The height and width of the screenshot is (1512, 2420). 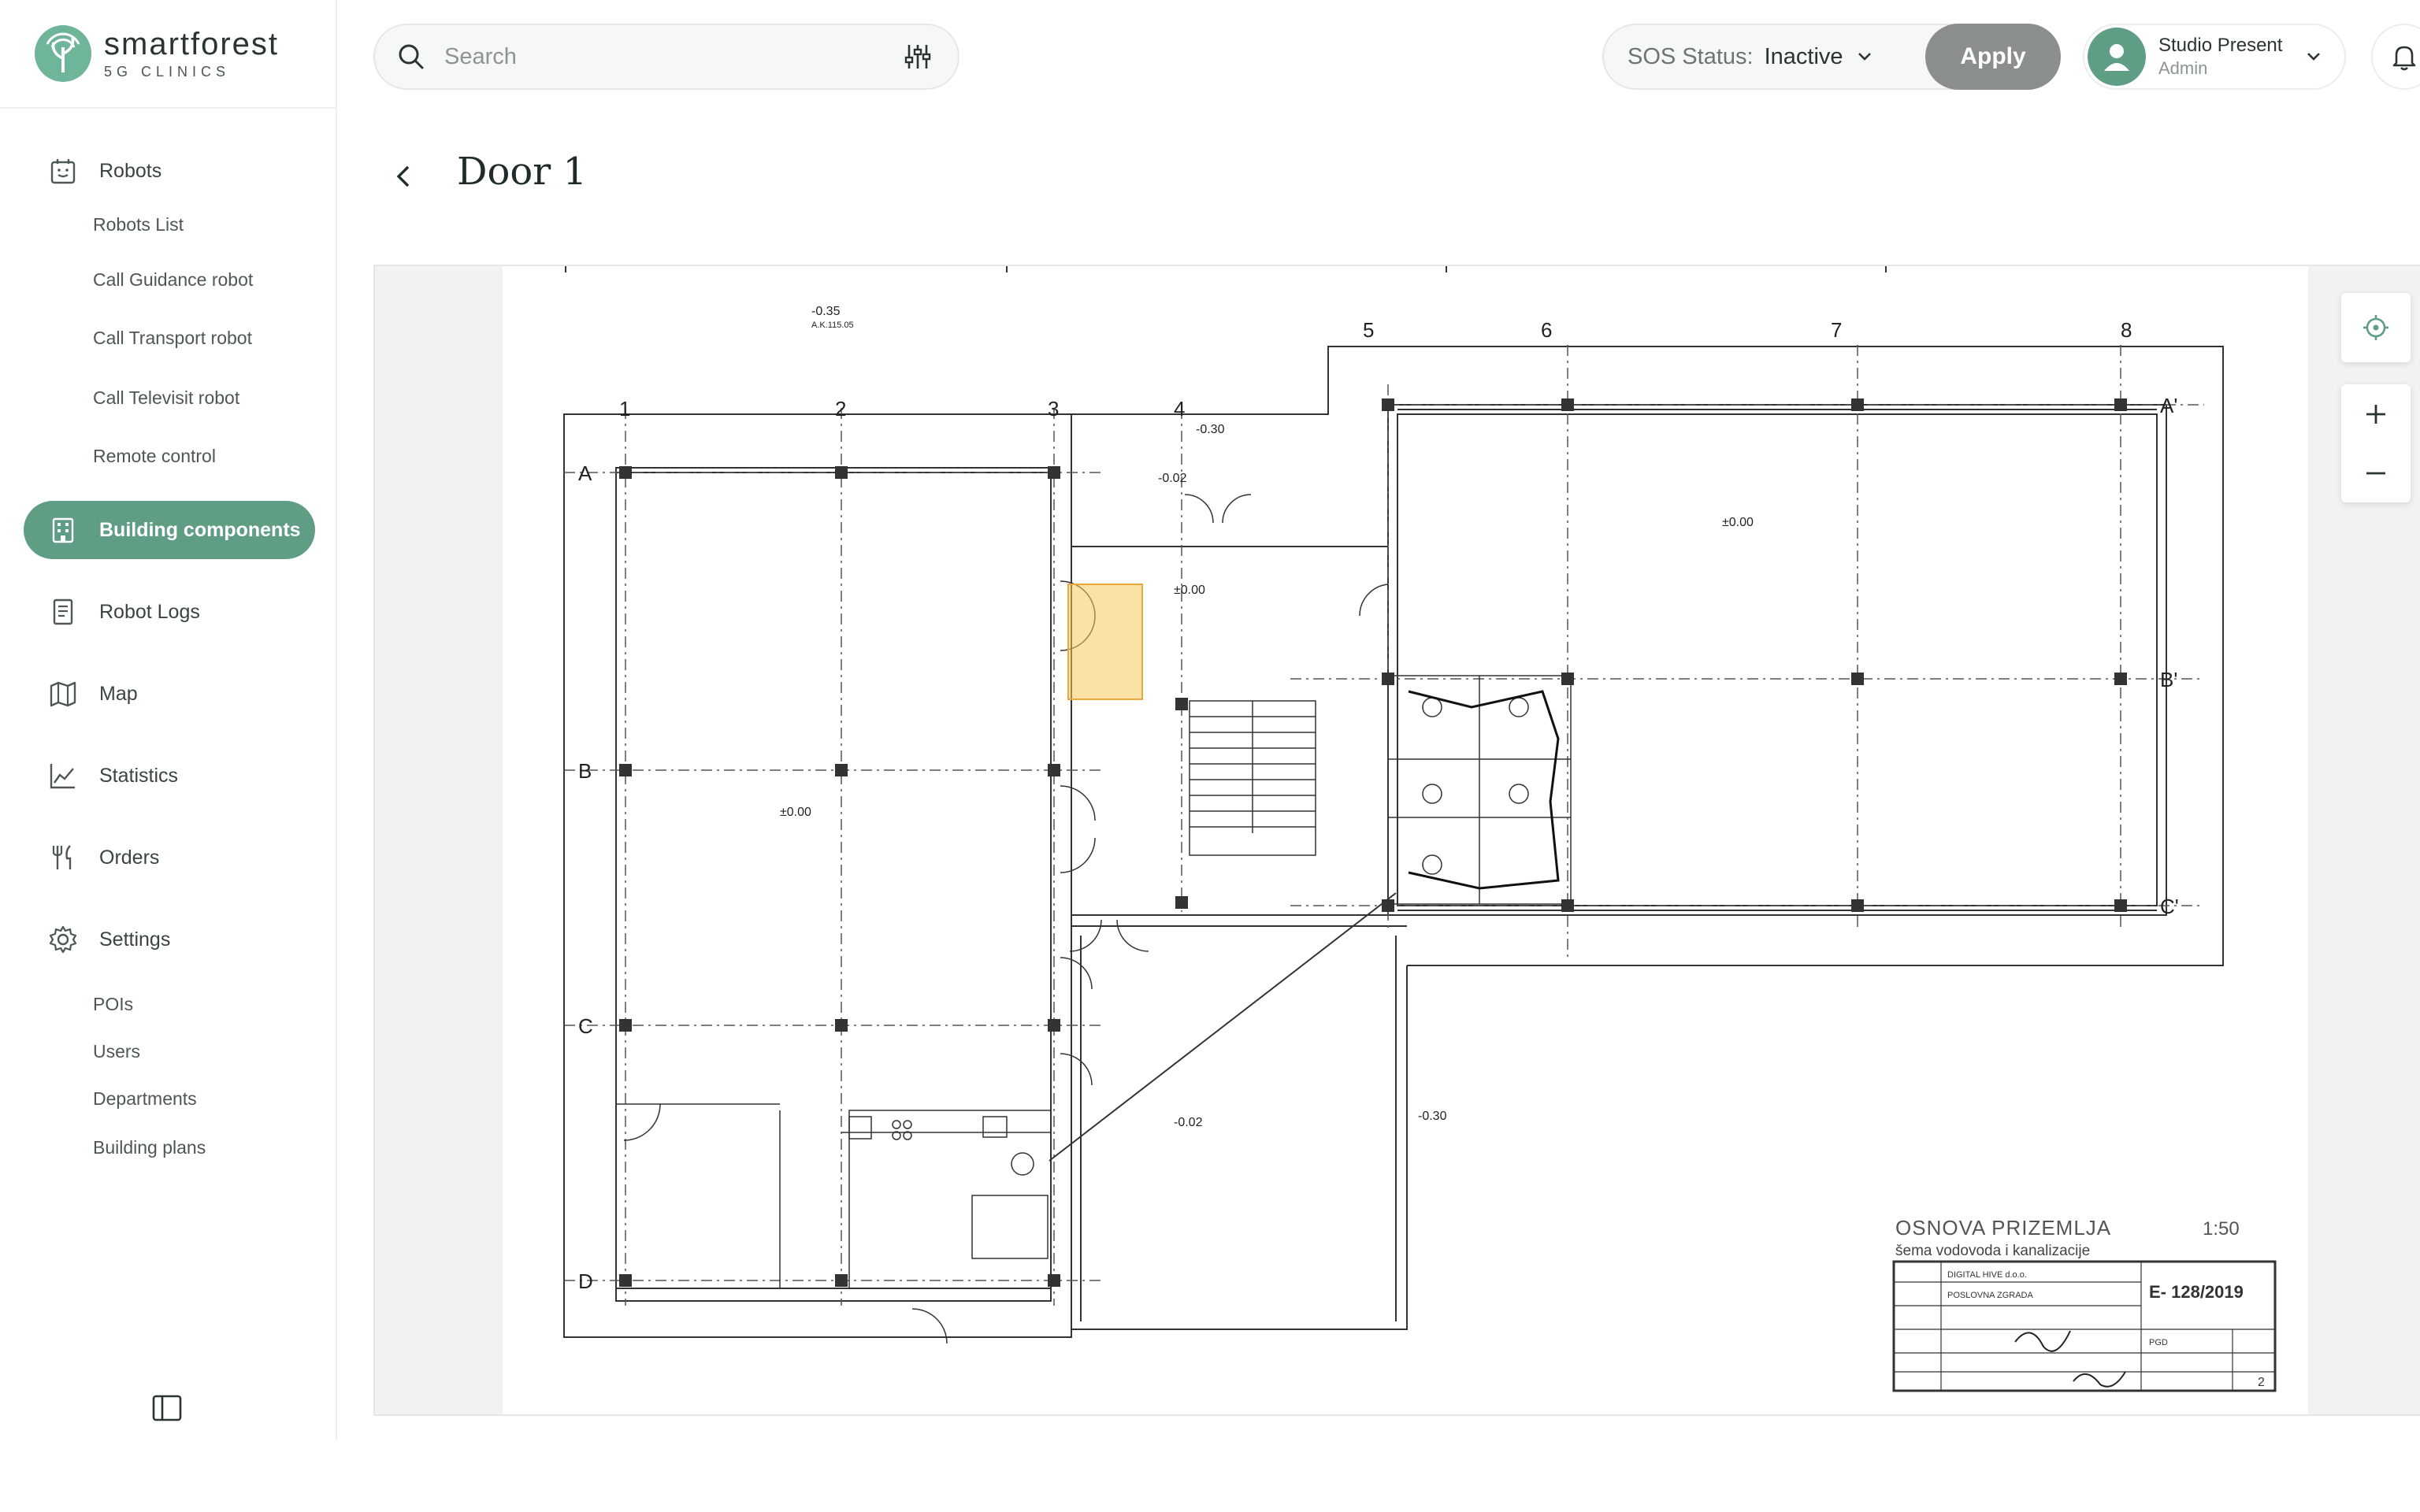 What do you see at coordinates (63, 53) in the screenshot?
I see `logo-icon` at bounding box center [63, 53].